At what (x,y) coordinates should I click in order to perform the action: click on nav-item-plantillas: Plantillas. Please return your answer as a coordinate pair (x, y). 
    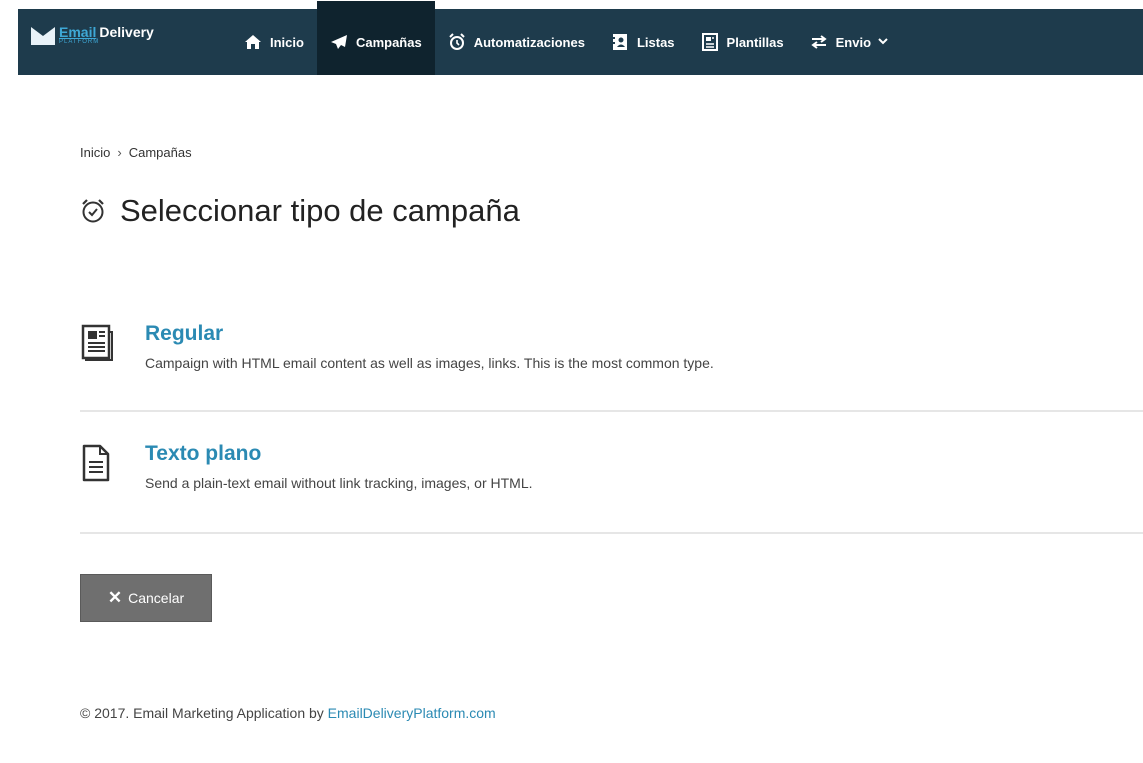
    Looking at the image, I should click on (742, 38).